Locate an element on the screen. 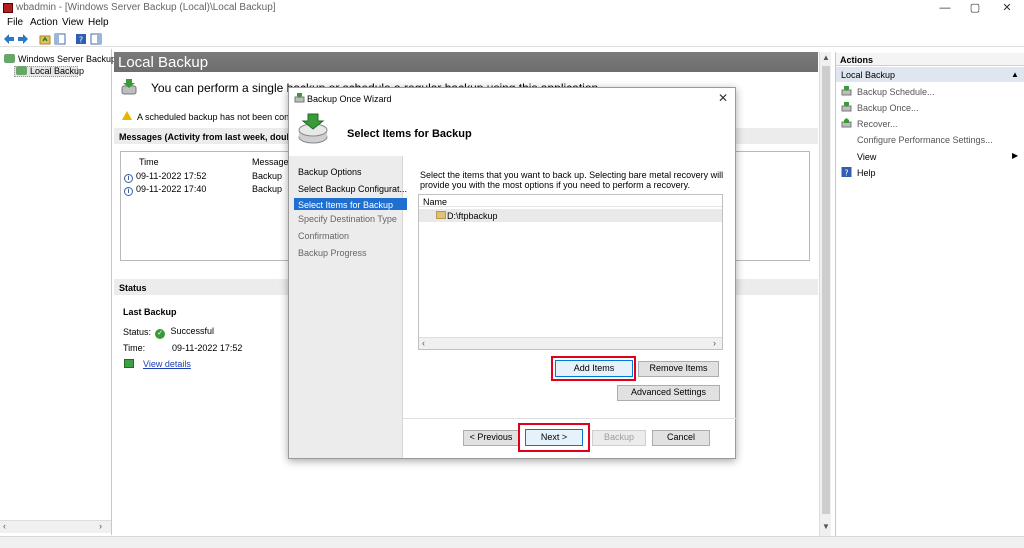 This screenshot has width=1024, height=548. nav-backup-progress: Backup Progress is located at coordinates (332, 253).